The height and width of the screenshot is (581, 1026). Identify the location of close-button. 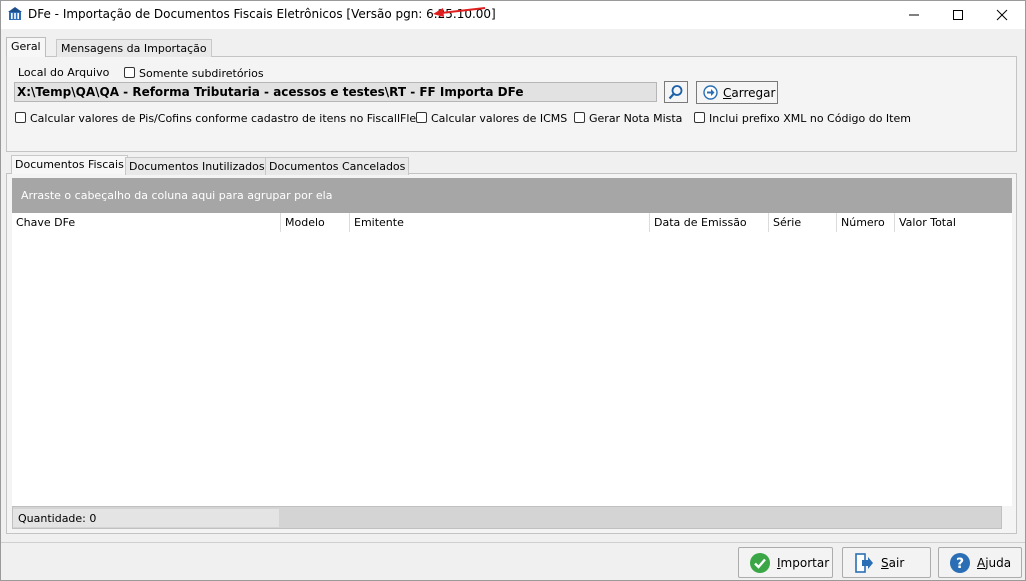
(1002, 15).